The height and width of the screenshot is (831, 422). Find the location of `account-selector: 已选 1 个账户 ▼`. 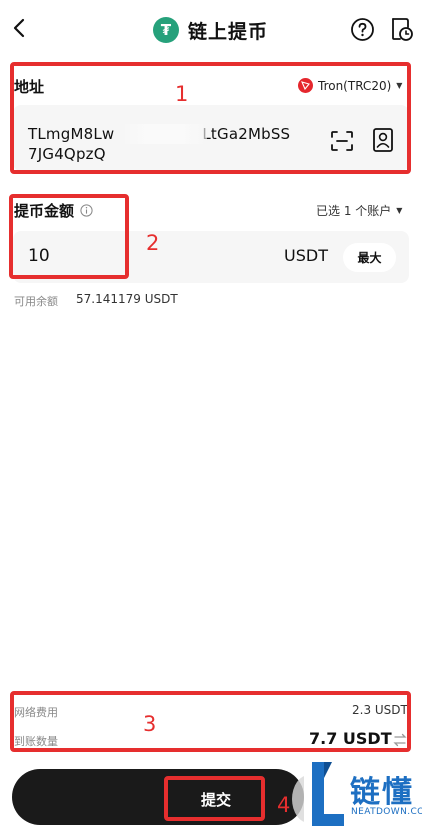

account-selector: 已选 1 个账户 ▼ is located at coordinates (359, 210).